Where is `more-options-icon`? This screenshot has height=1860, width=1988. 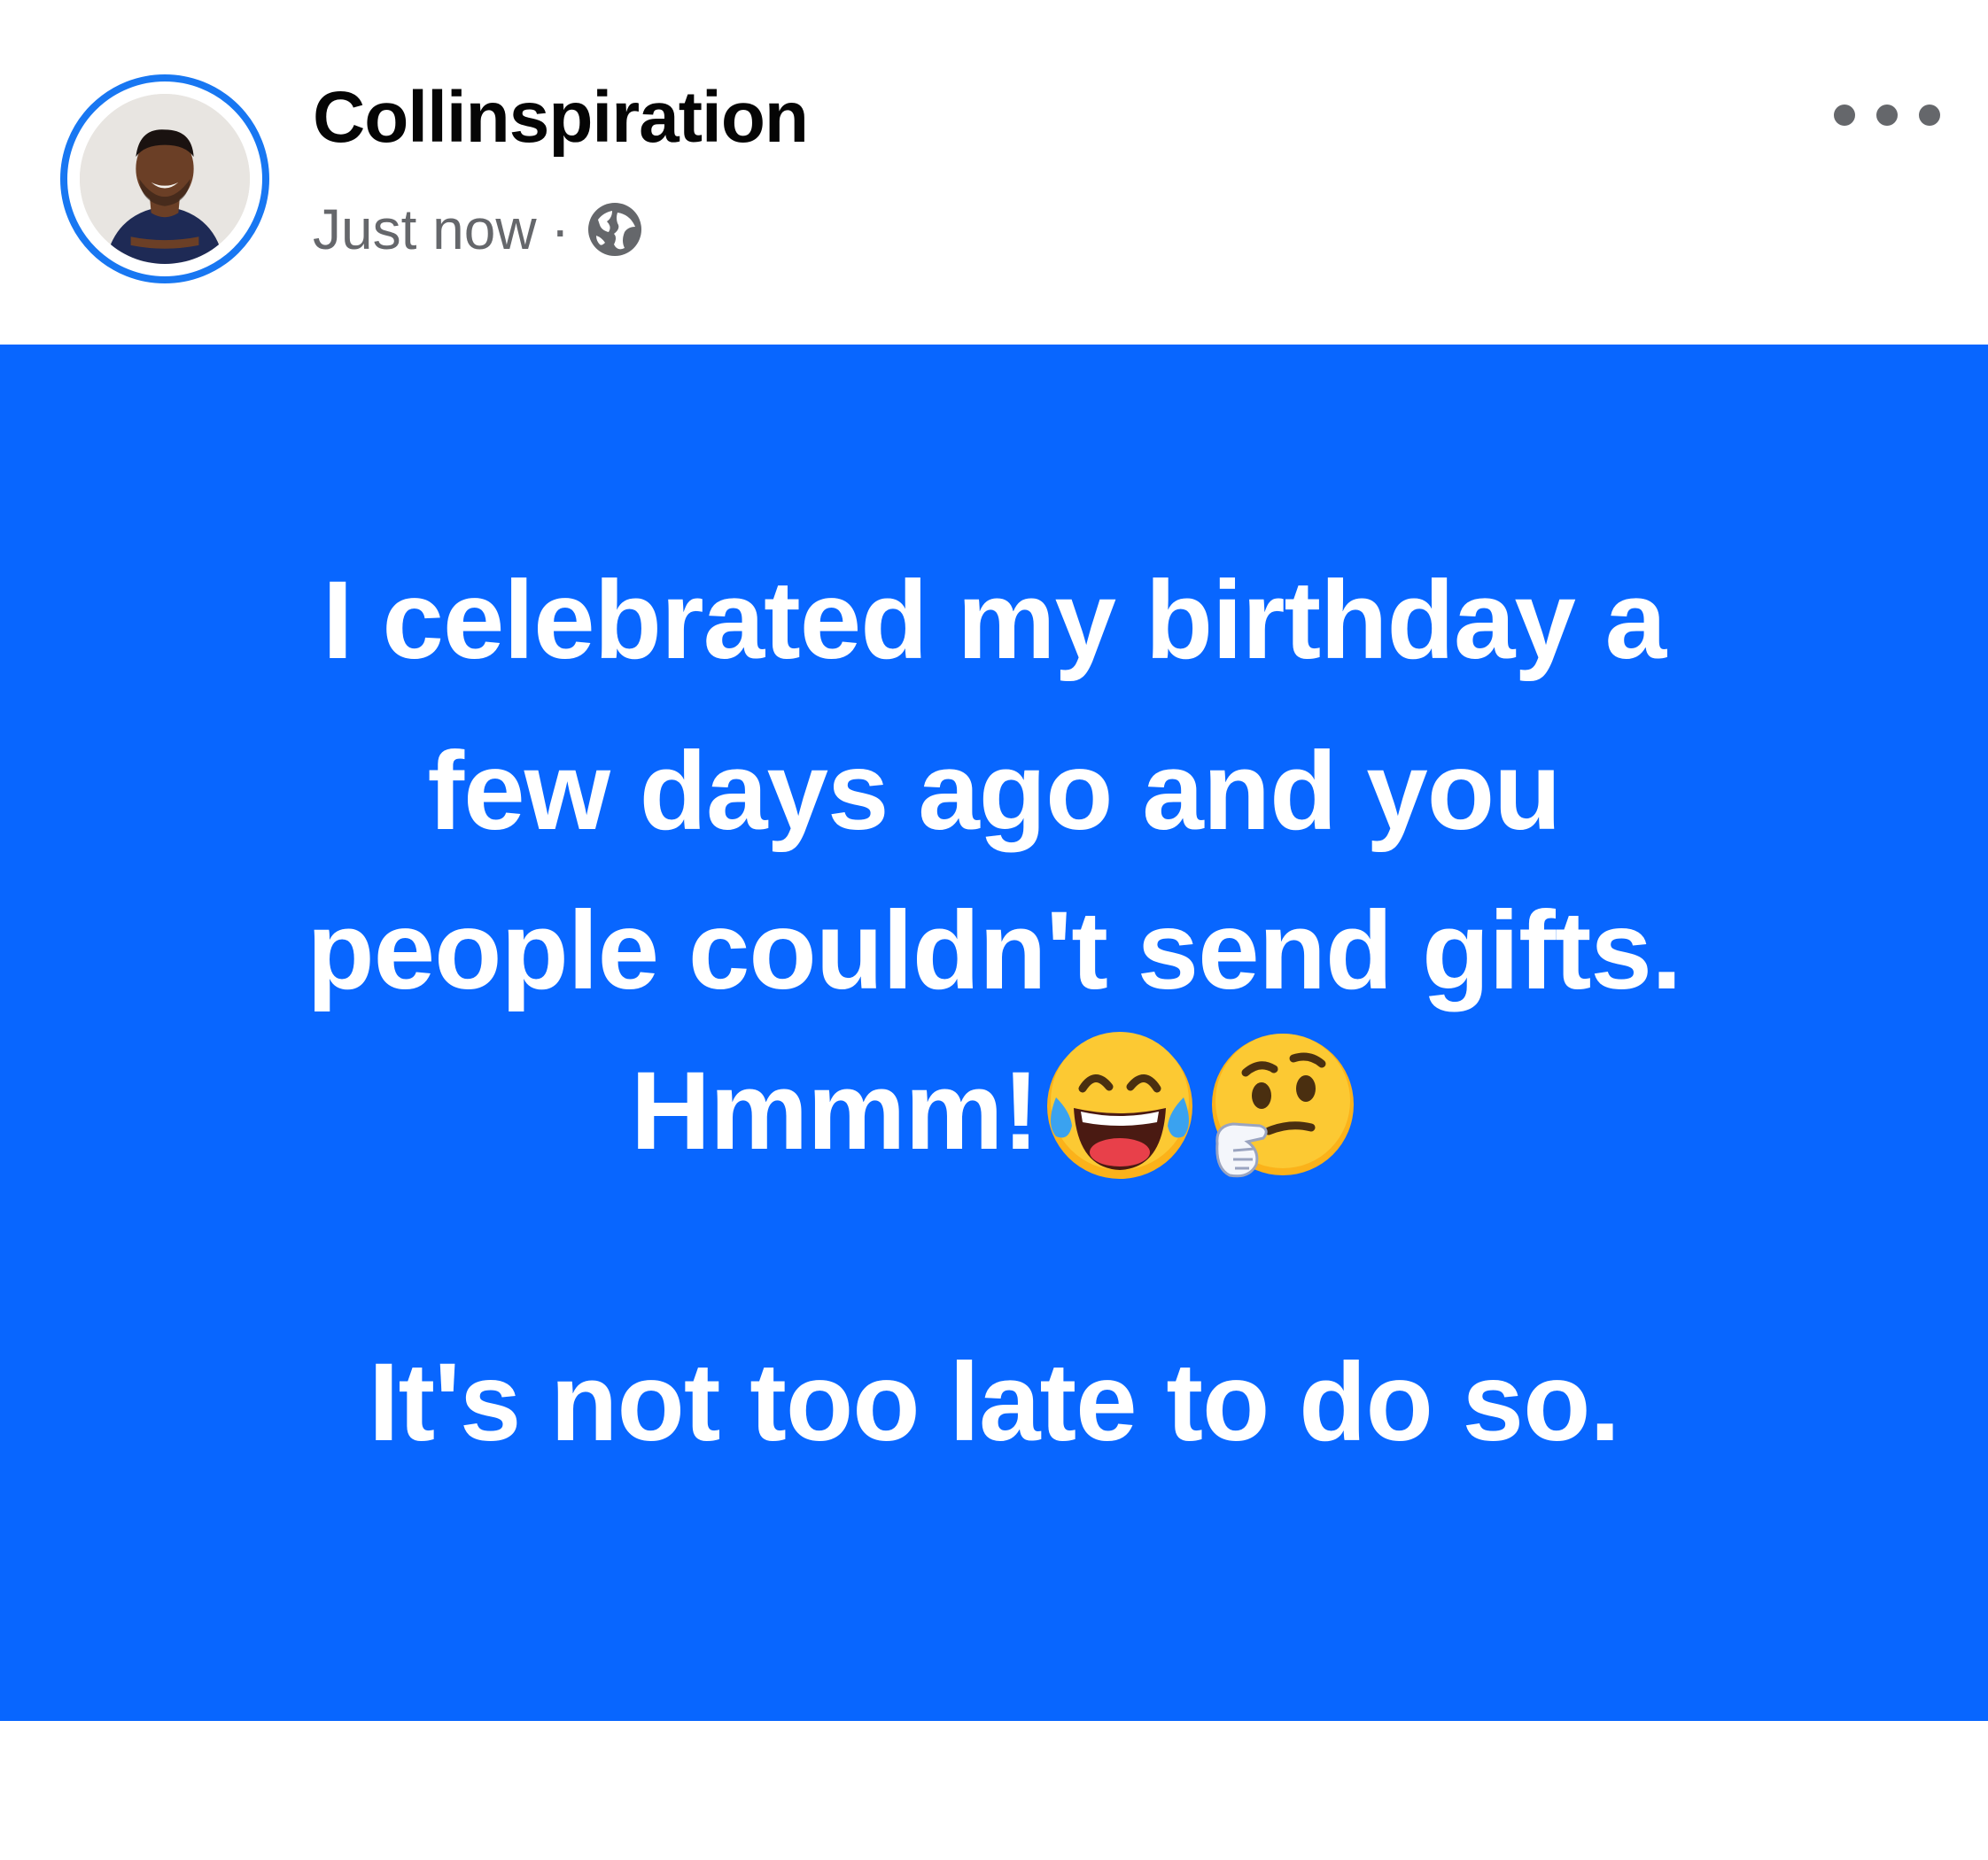
more-options-icon is located at coordinates (1887, 115).